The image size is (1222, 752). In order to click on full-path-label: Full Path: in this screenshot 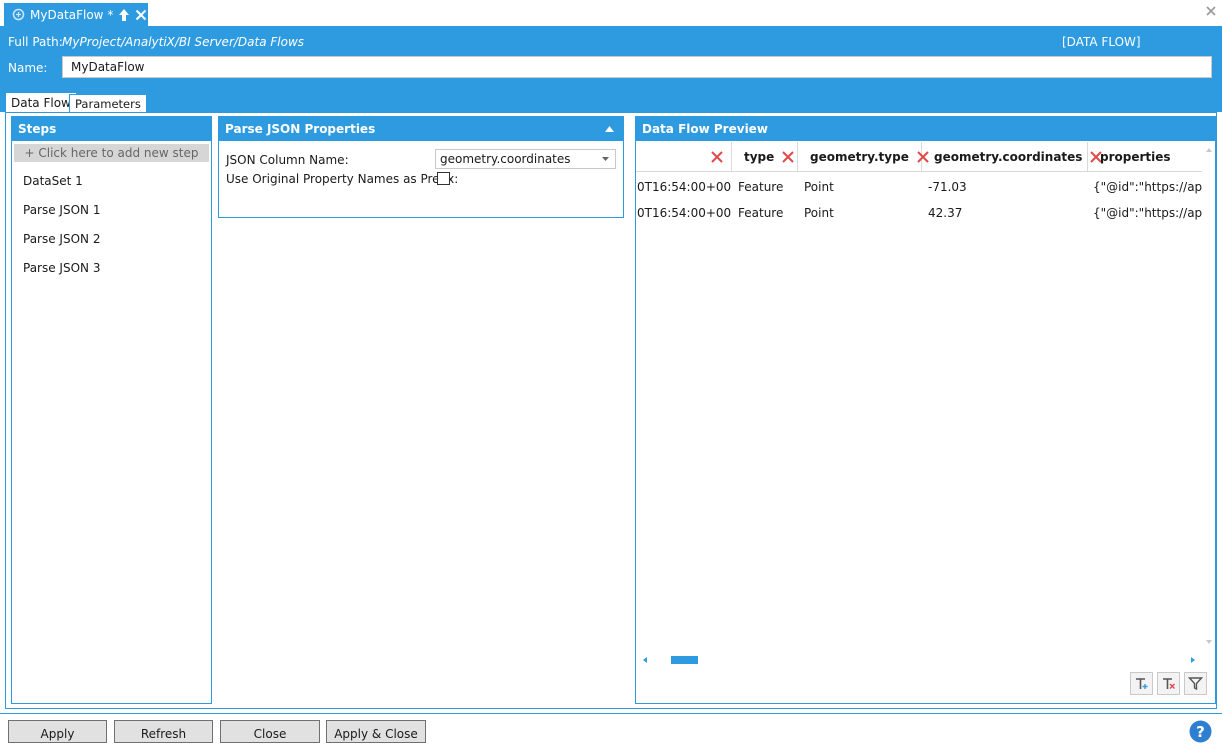, I will do `click(35, 42)`.